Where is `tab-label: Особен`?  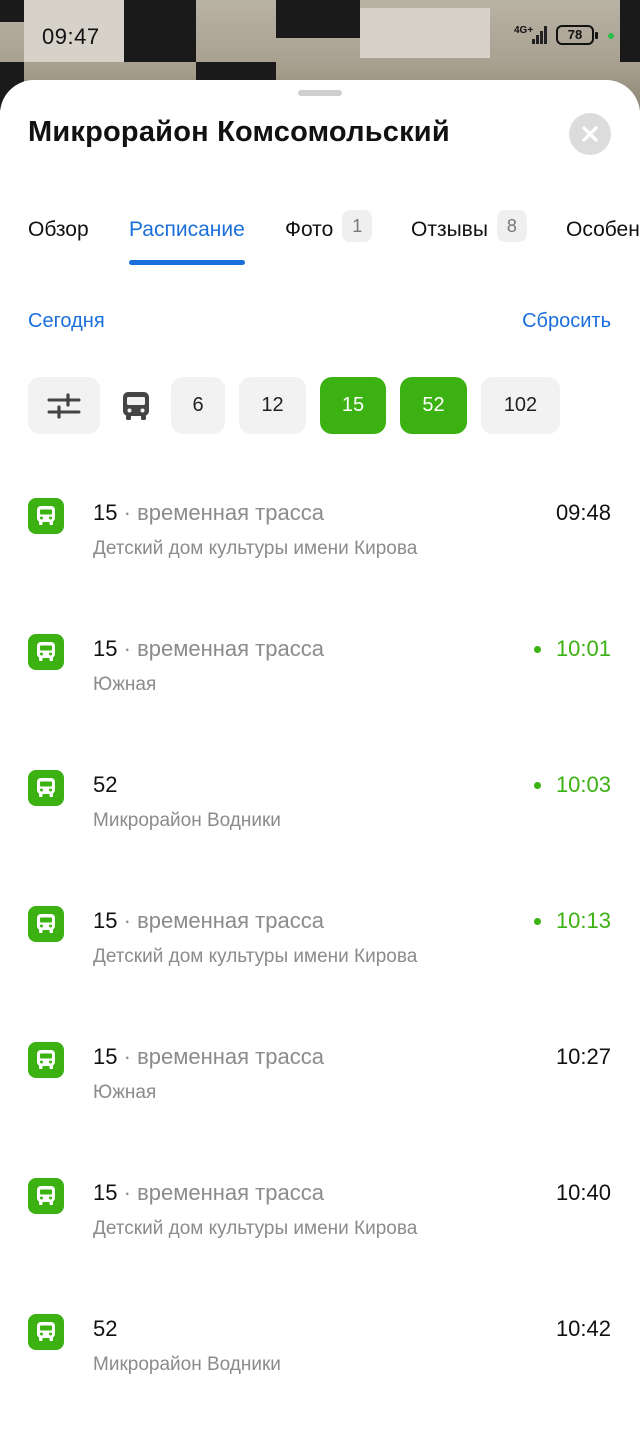
tab-label: Особен is located at coordinates (603, 229).